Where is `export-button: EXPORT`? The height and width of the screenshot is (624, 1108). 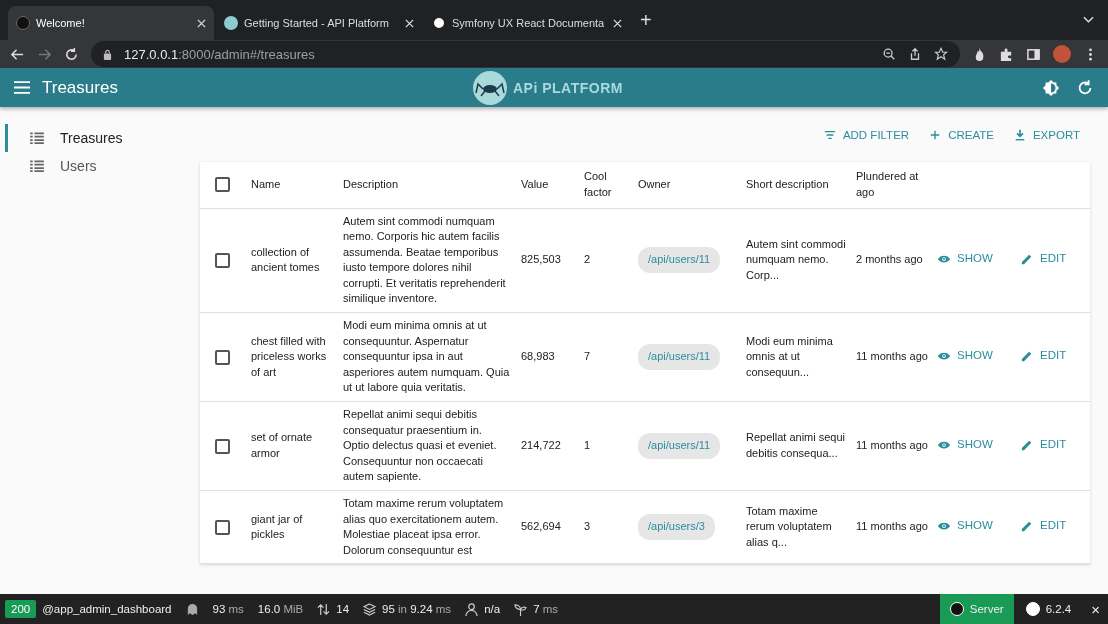
export-button: EXPORT is located at coordinates (1046, 134).